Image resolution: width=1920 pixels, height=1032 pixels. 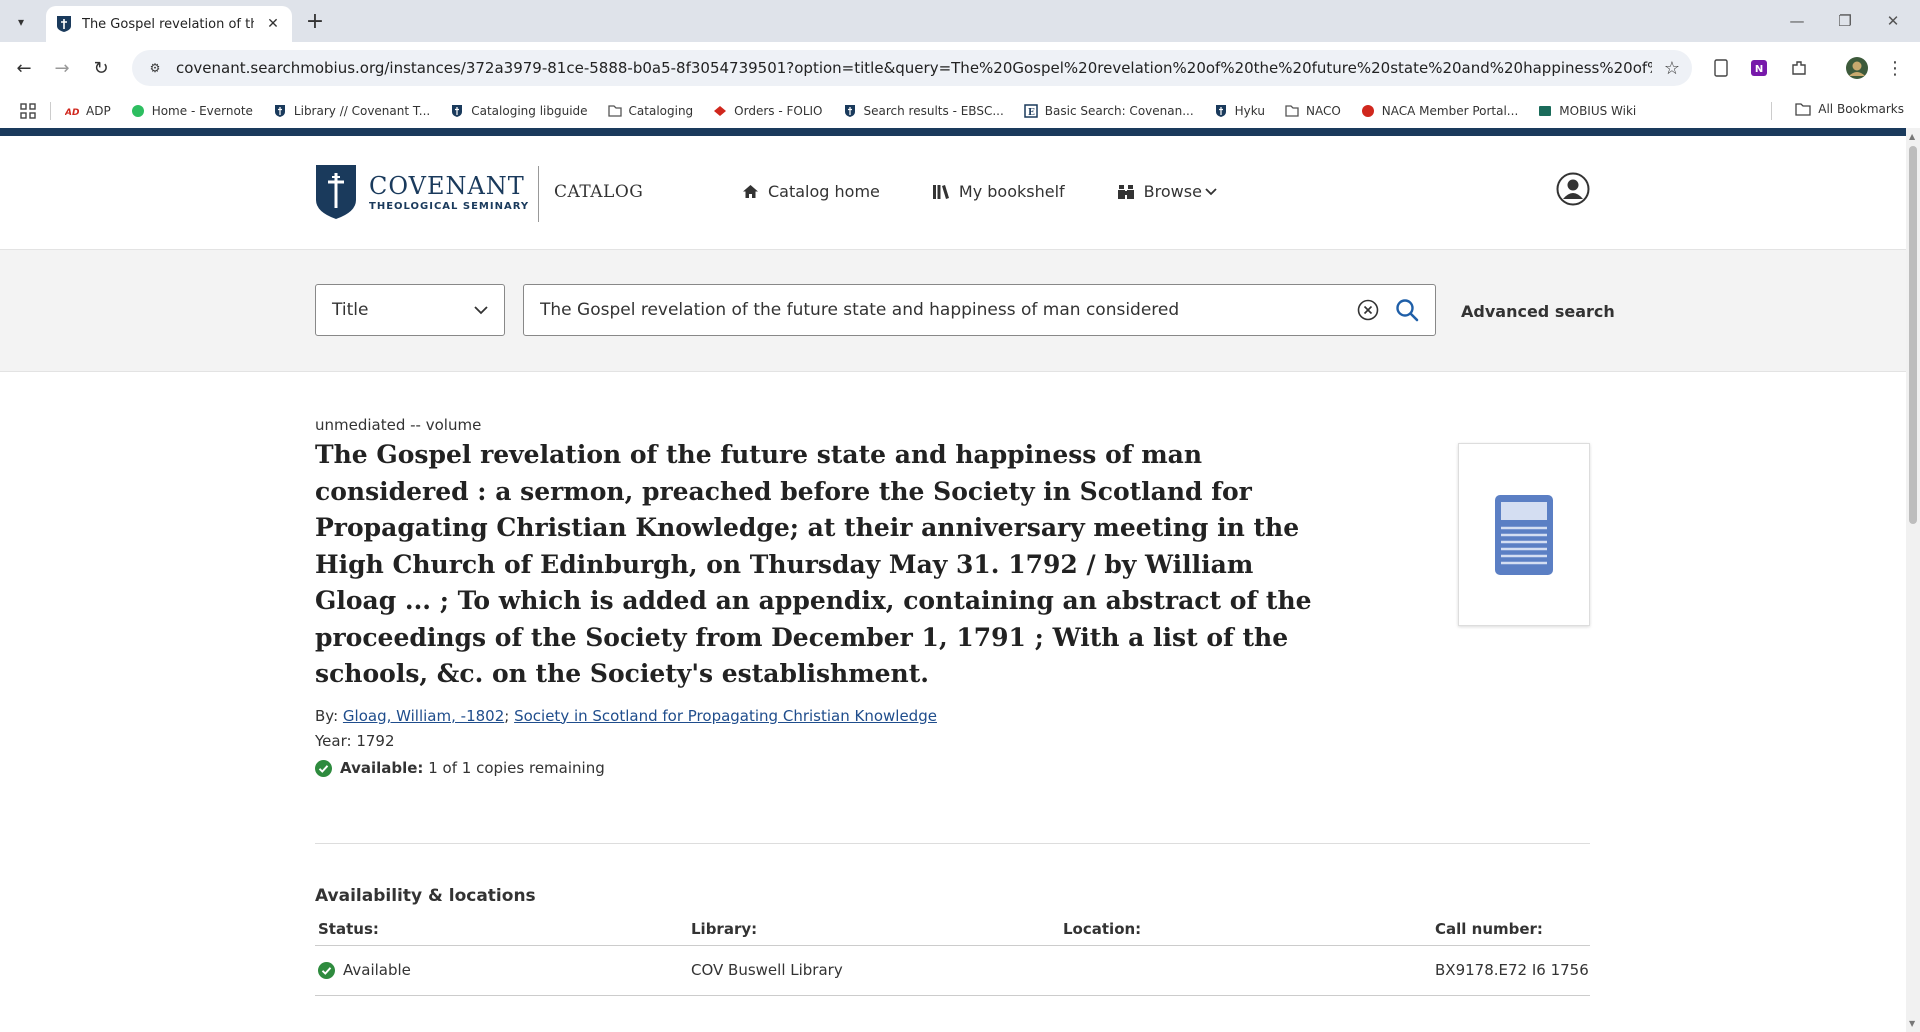 I want to click on arrow-right-icon: →, so click(x=62, y=68).